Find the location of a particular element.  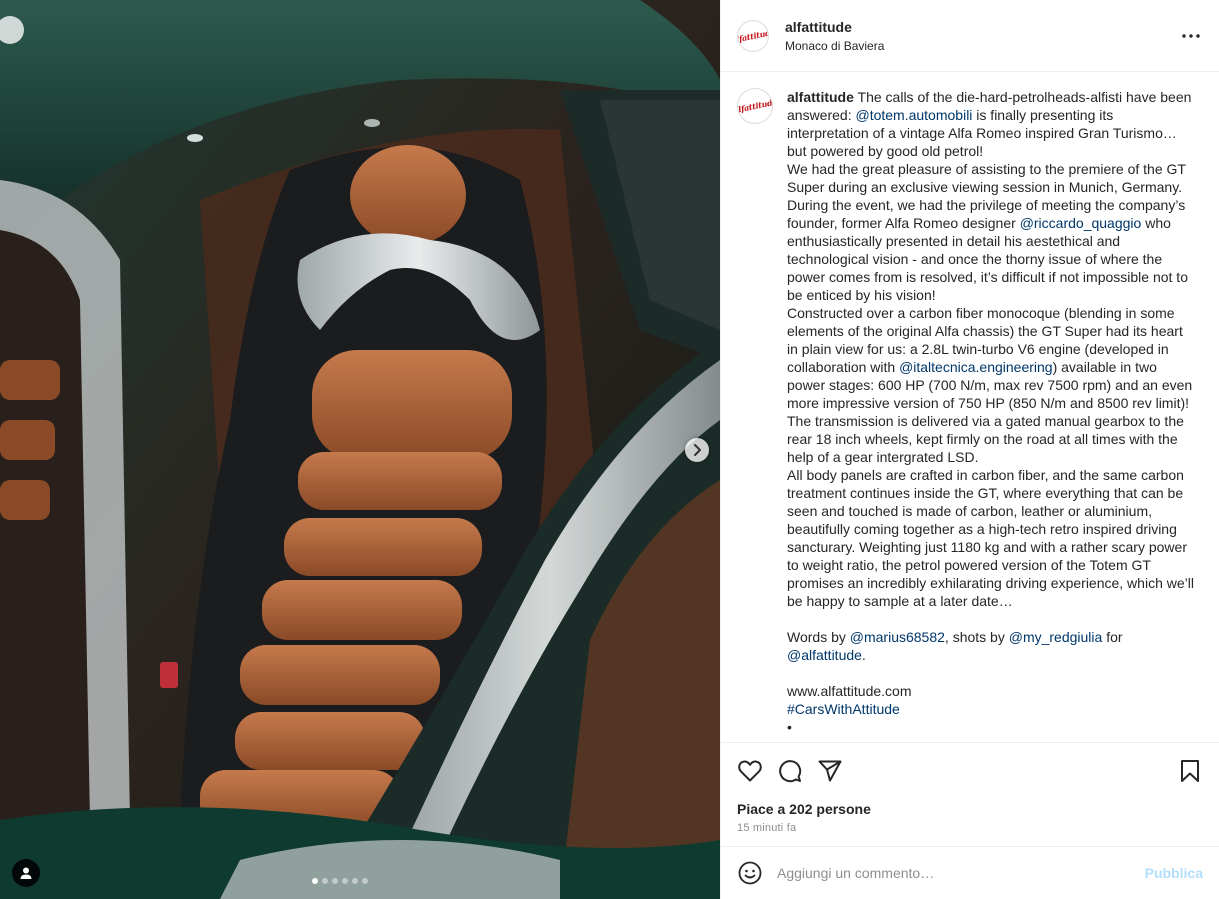

save-button is located at coordinates (1190, 771).